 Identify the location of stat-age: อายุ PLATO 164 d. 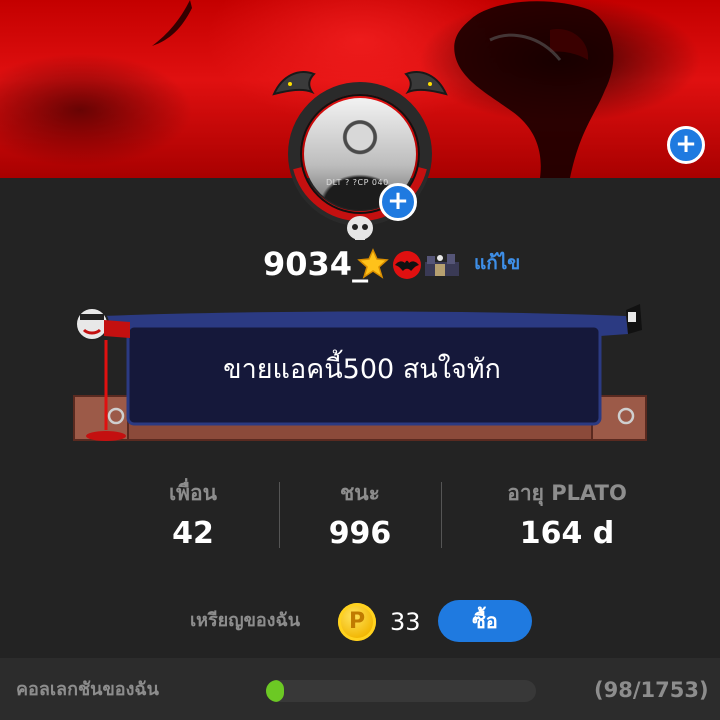
(567, 516).